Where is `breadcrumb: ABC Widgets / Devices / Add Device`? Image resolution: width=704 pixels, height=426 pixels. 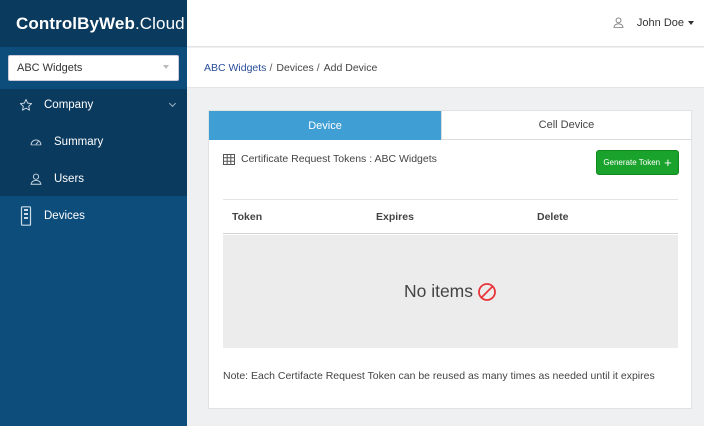 breadcrumb: ABC Widgets / Devices / Add Device is located at coordinates (445, 68).